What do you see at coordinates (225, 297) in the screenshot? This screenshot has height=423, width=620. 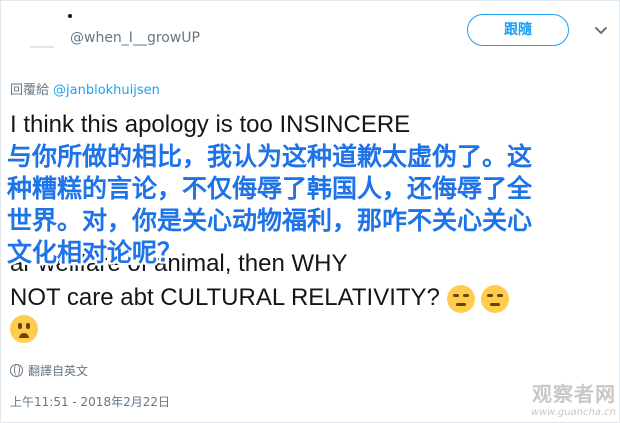 I see `tweet-line-text: NOT care abt CULTURAL RELATIVITY?` at bounding box center [225, 297].